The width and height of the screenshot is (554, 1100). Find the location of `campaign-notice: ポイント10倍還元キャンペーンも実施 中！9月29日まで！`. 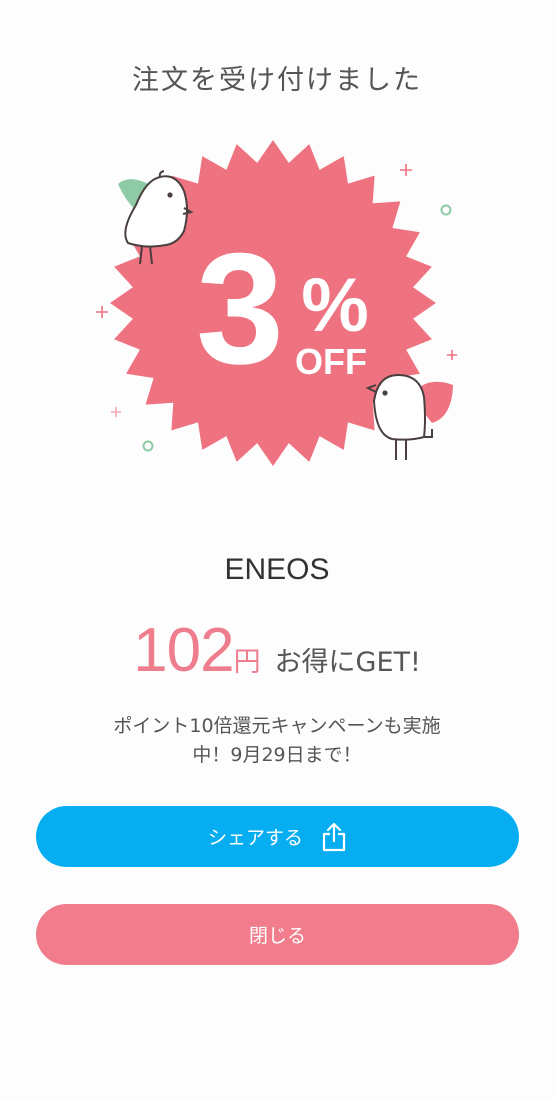

campaign-notice: ポイント10倍還元キャンペーンも実施 中！9月29日まで！ is located at coordinates (277, 741).